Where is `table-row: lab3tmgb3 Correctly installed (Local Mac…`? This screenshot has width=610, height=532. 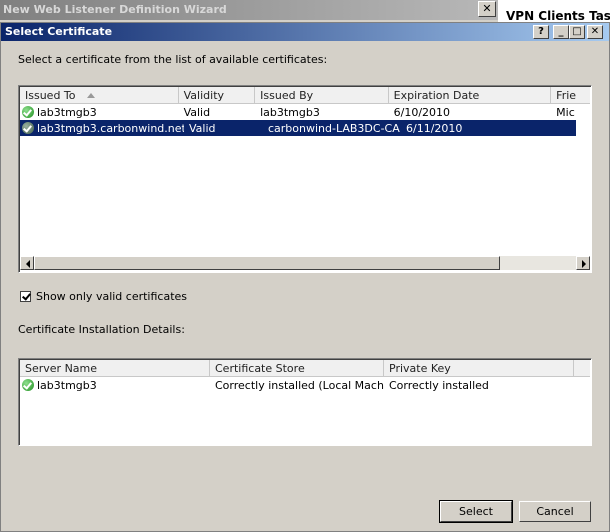
table-row: lab3tmgb3 Correctly installed (Local Mac… is located at coordinates (305, 385).